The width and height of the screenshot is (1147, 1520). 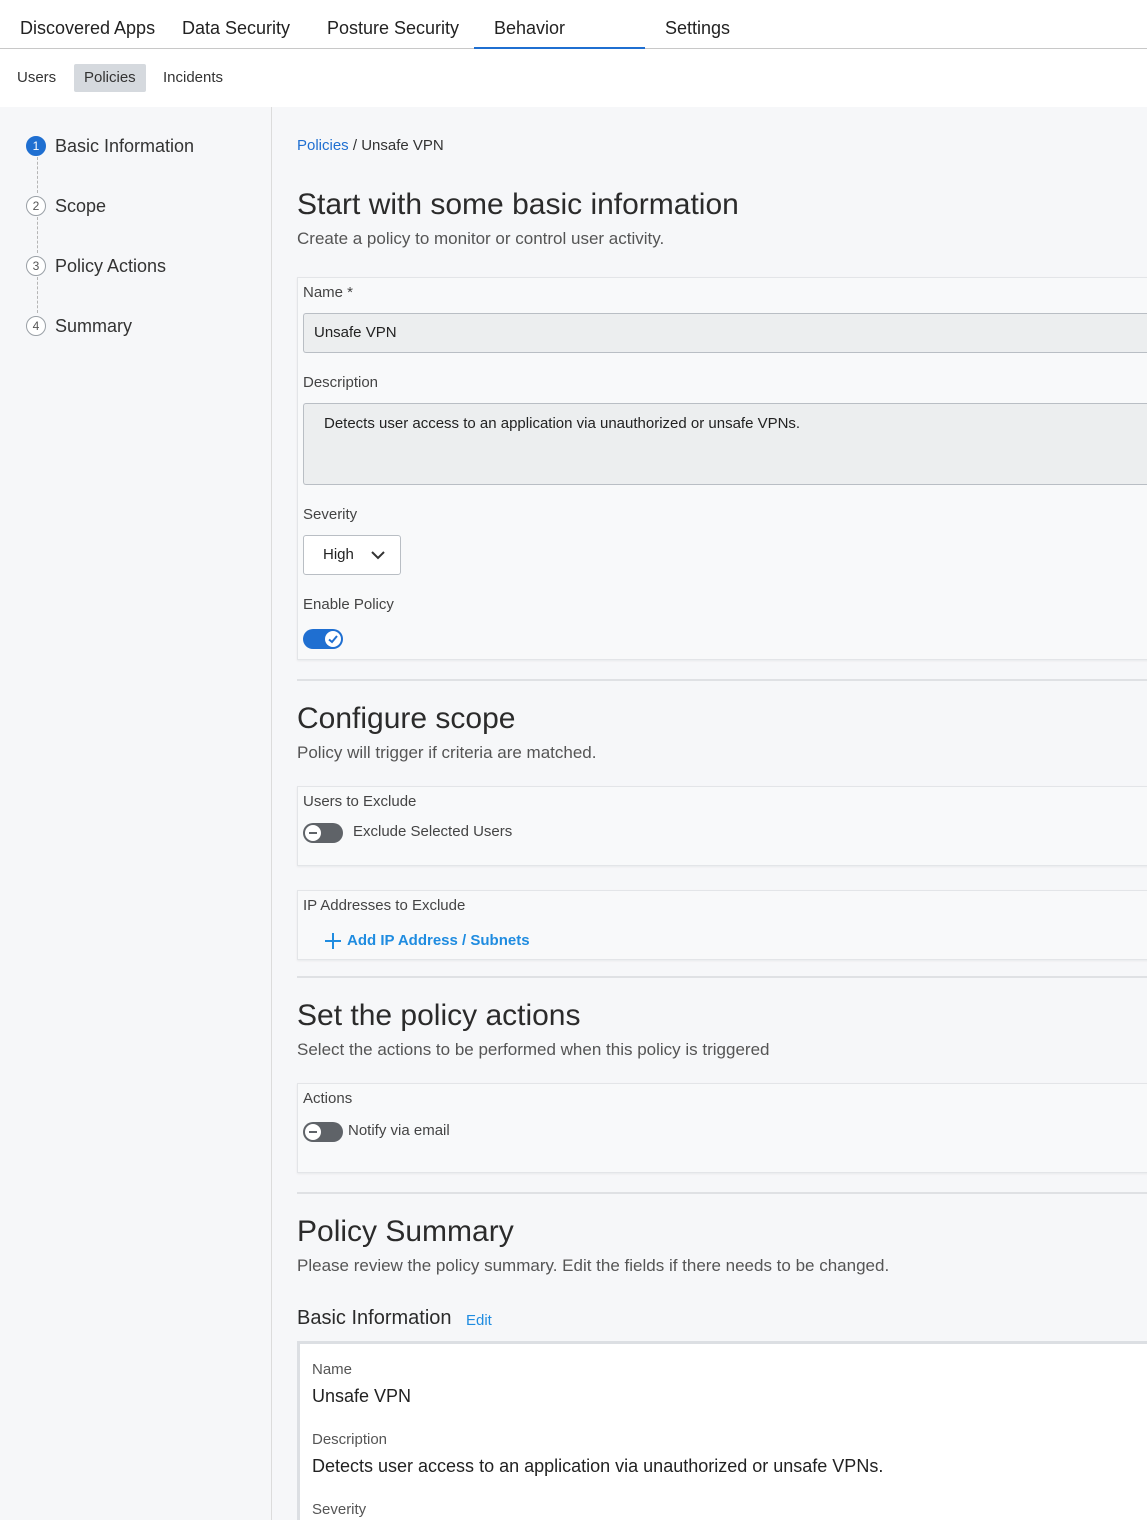 I want to click on severity-select: High, so click(x=352, y=555).